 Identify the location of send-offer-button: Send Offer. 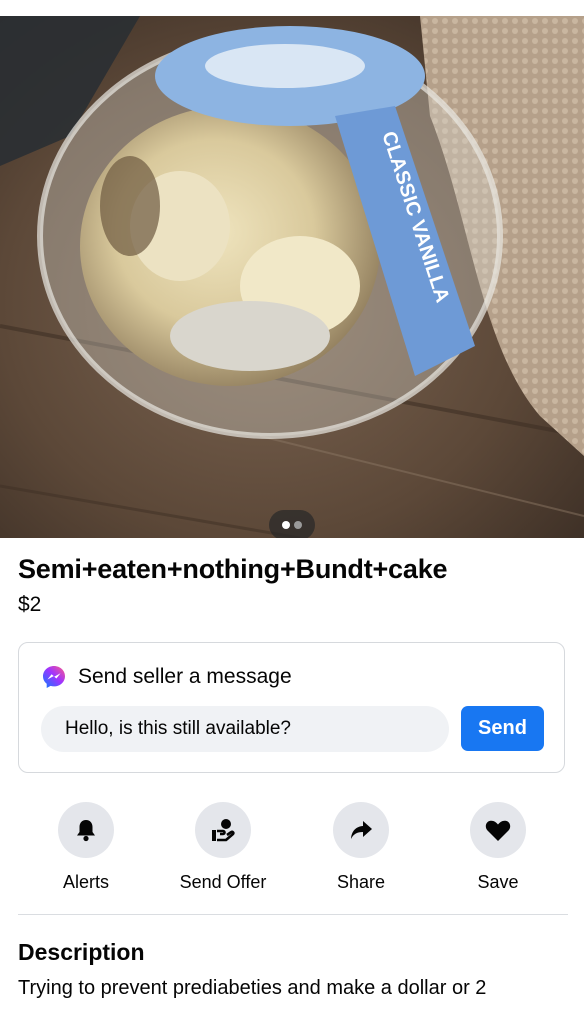
(223, 847).